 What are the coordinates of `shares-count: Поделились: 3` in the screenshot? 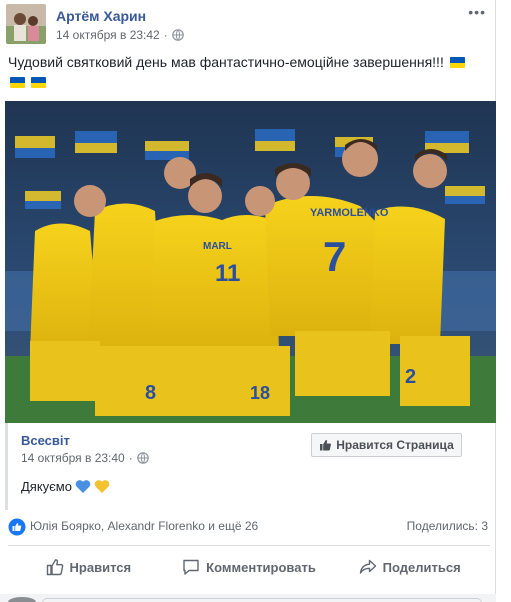 It's located at (447, 526).